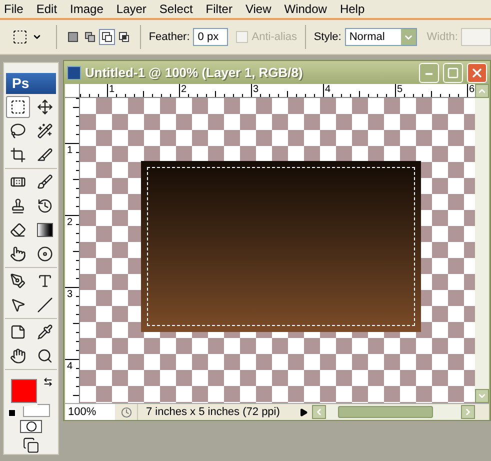  I want to click on circle-icon, so click(31, 426).